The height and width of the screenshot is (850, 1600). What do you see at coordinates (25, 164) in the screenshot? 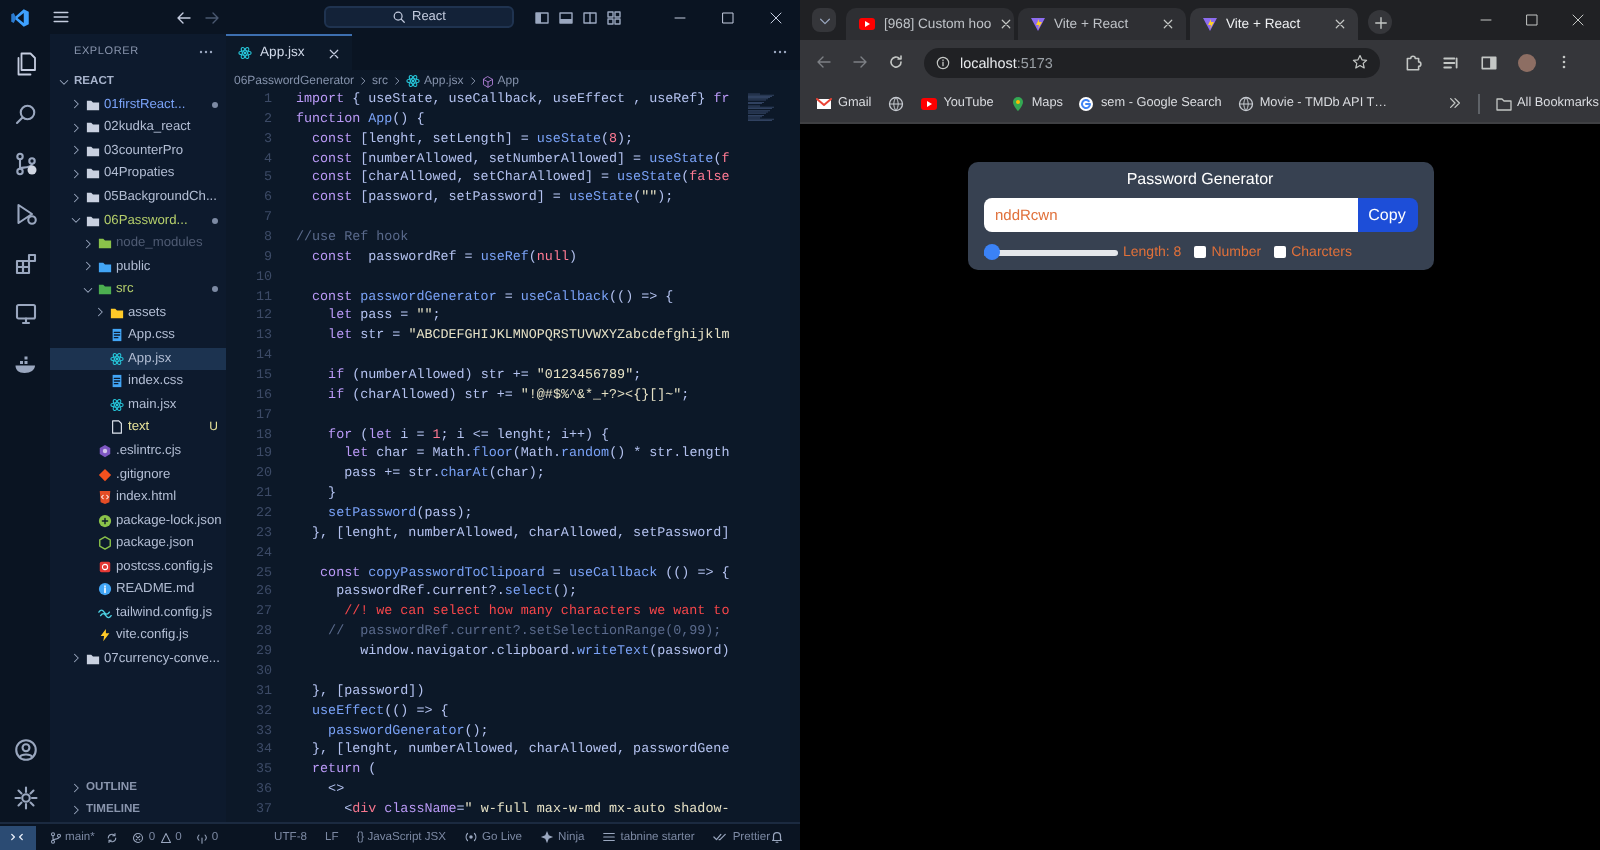
I see `source-control-icon` at bounding box center [25, 164].